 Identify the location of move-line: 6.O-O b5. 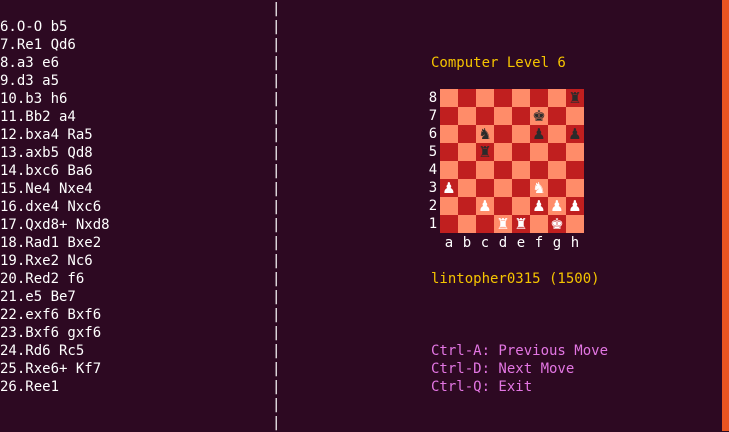
(34, 27).